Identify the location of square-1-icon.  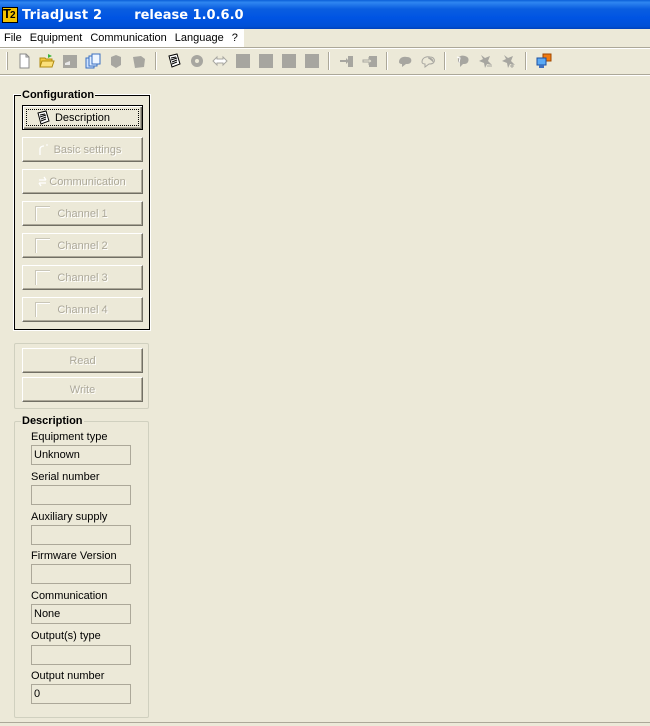
(242, 61).